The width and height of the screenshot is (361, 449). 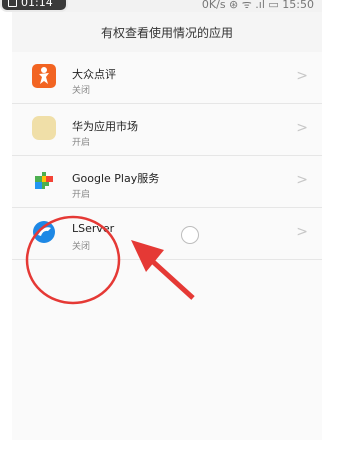 I want to click on annotation-overlay, so click(x=110, y=260).